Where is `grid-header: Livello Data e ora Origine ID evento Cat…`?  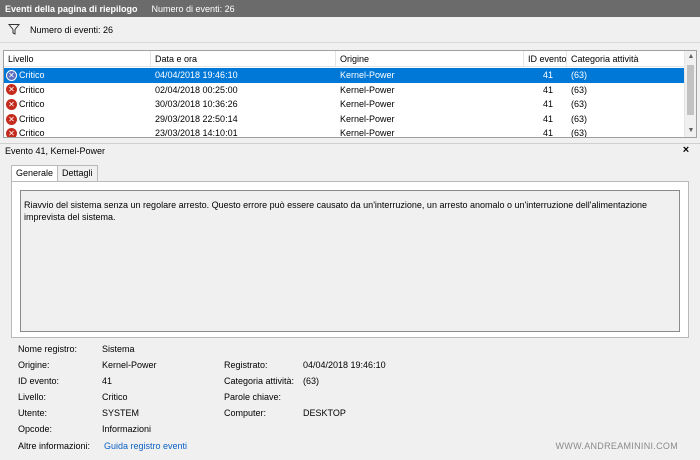
grid-header: Livello Data e ora Origine ID evento Cat… is located at coordinates (345, 59).